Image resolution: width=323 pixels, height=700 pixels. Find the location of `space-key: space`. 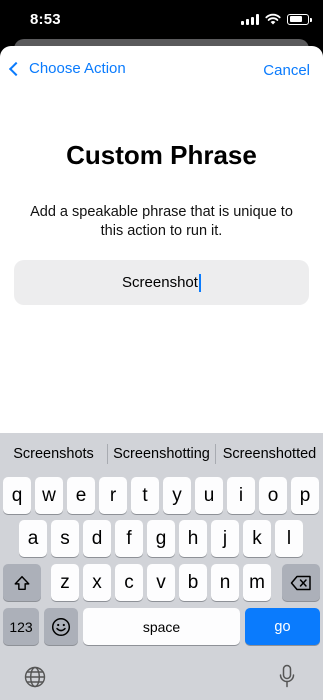

space-key: space is located at coordinates (161, 626).